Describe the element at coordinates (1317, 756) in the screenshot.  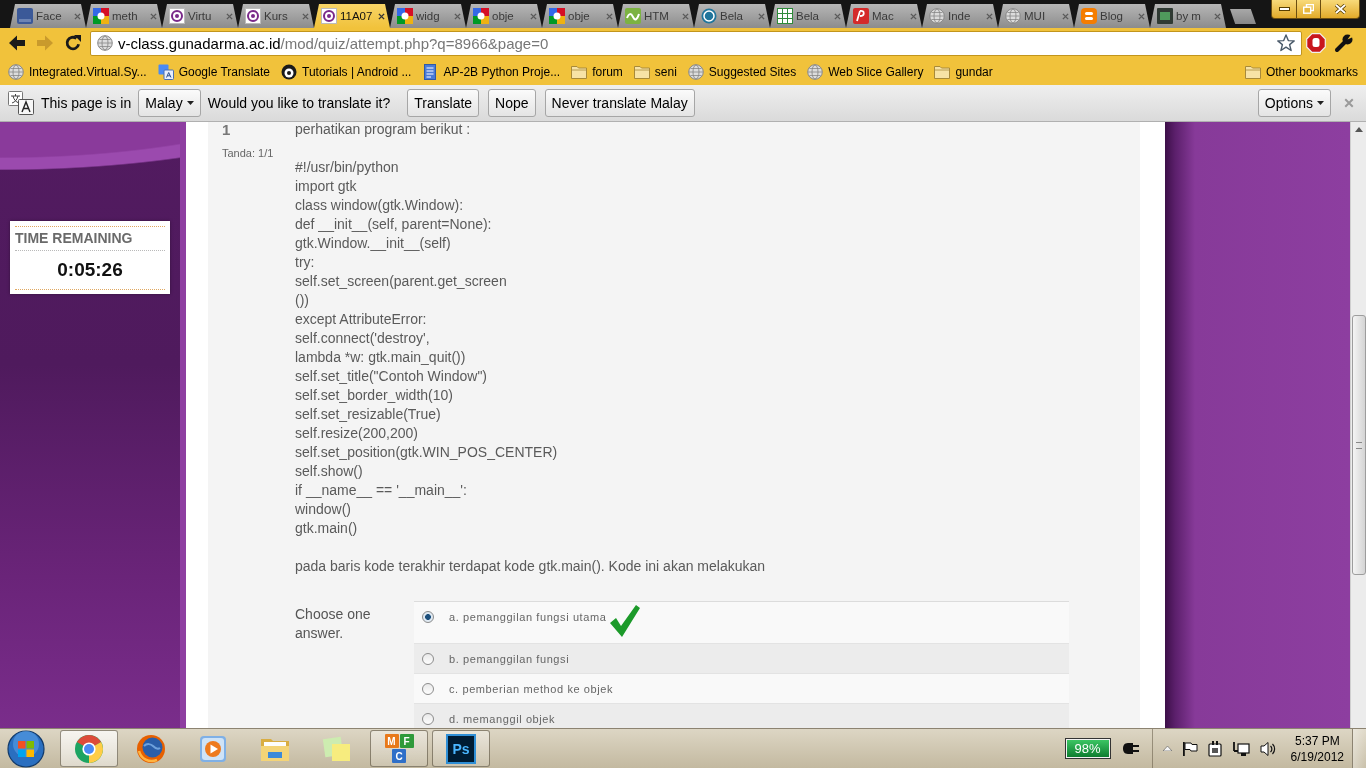
I see `clock-date: 6/19/2012` at that location.